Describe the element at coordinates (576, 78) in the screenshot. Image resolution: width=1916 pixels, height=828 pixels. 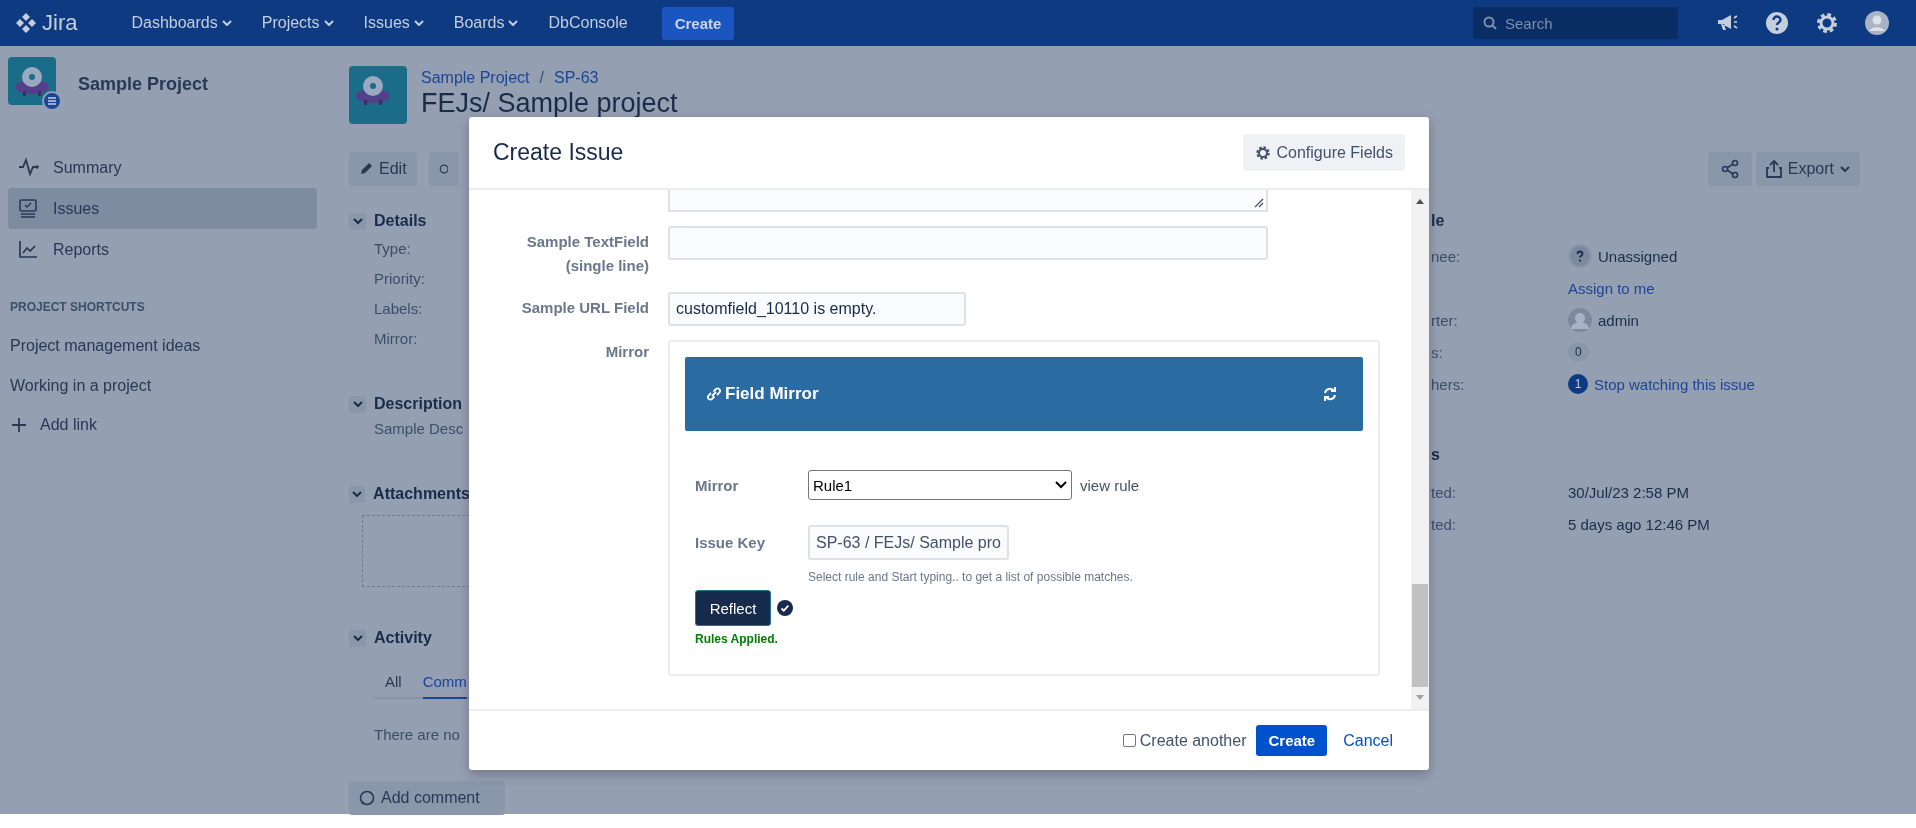
I see `breadcrumb-link: SP-63` at that location.